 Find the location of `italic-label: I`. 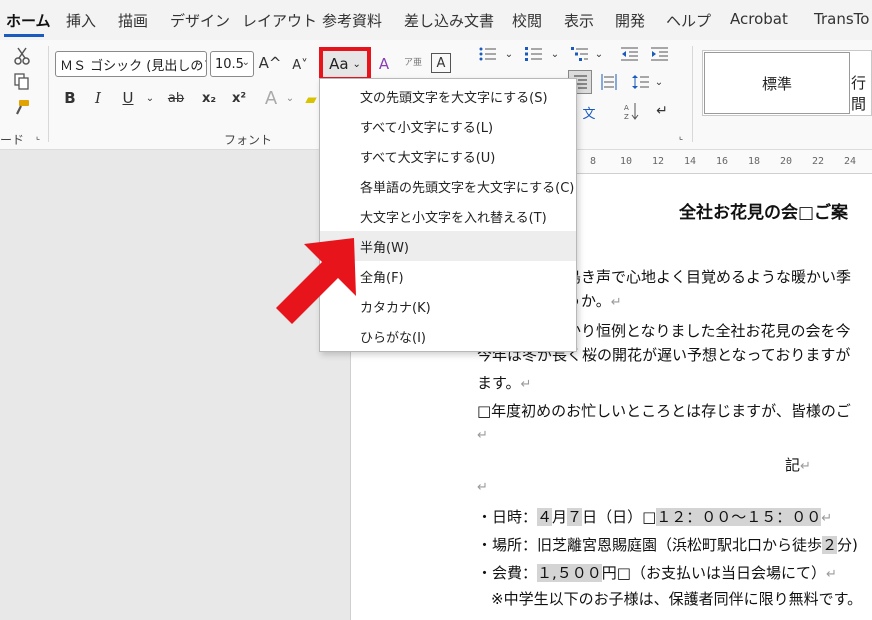

italic-label: I is located at coordinates (98, 98).